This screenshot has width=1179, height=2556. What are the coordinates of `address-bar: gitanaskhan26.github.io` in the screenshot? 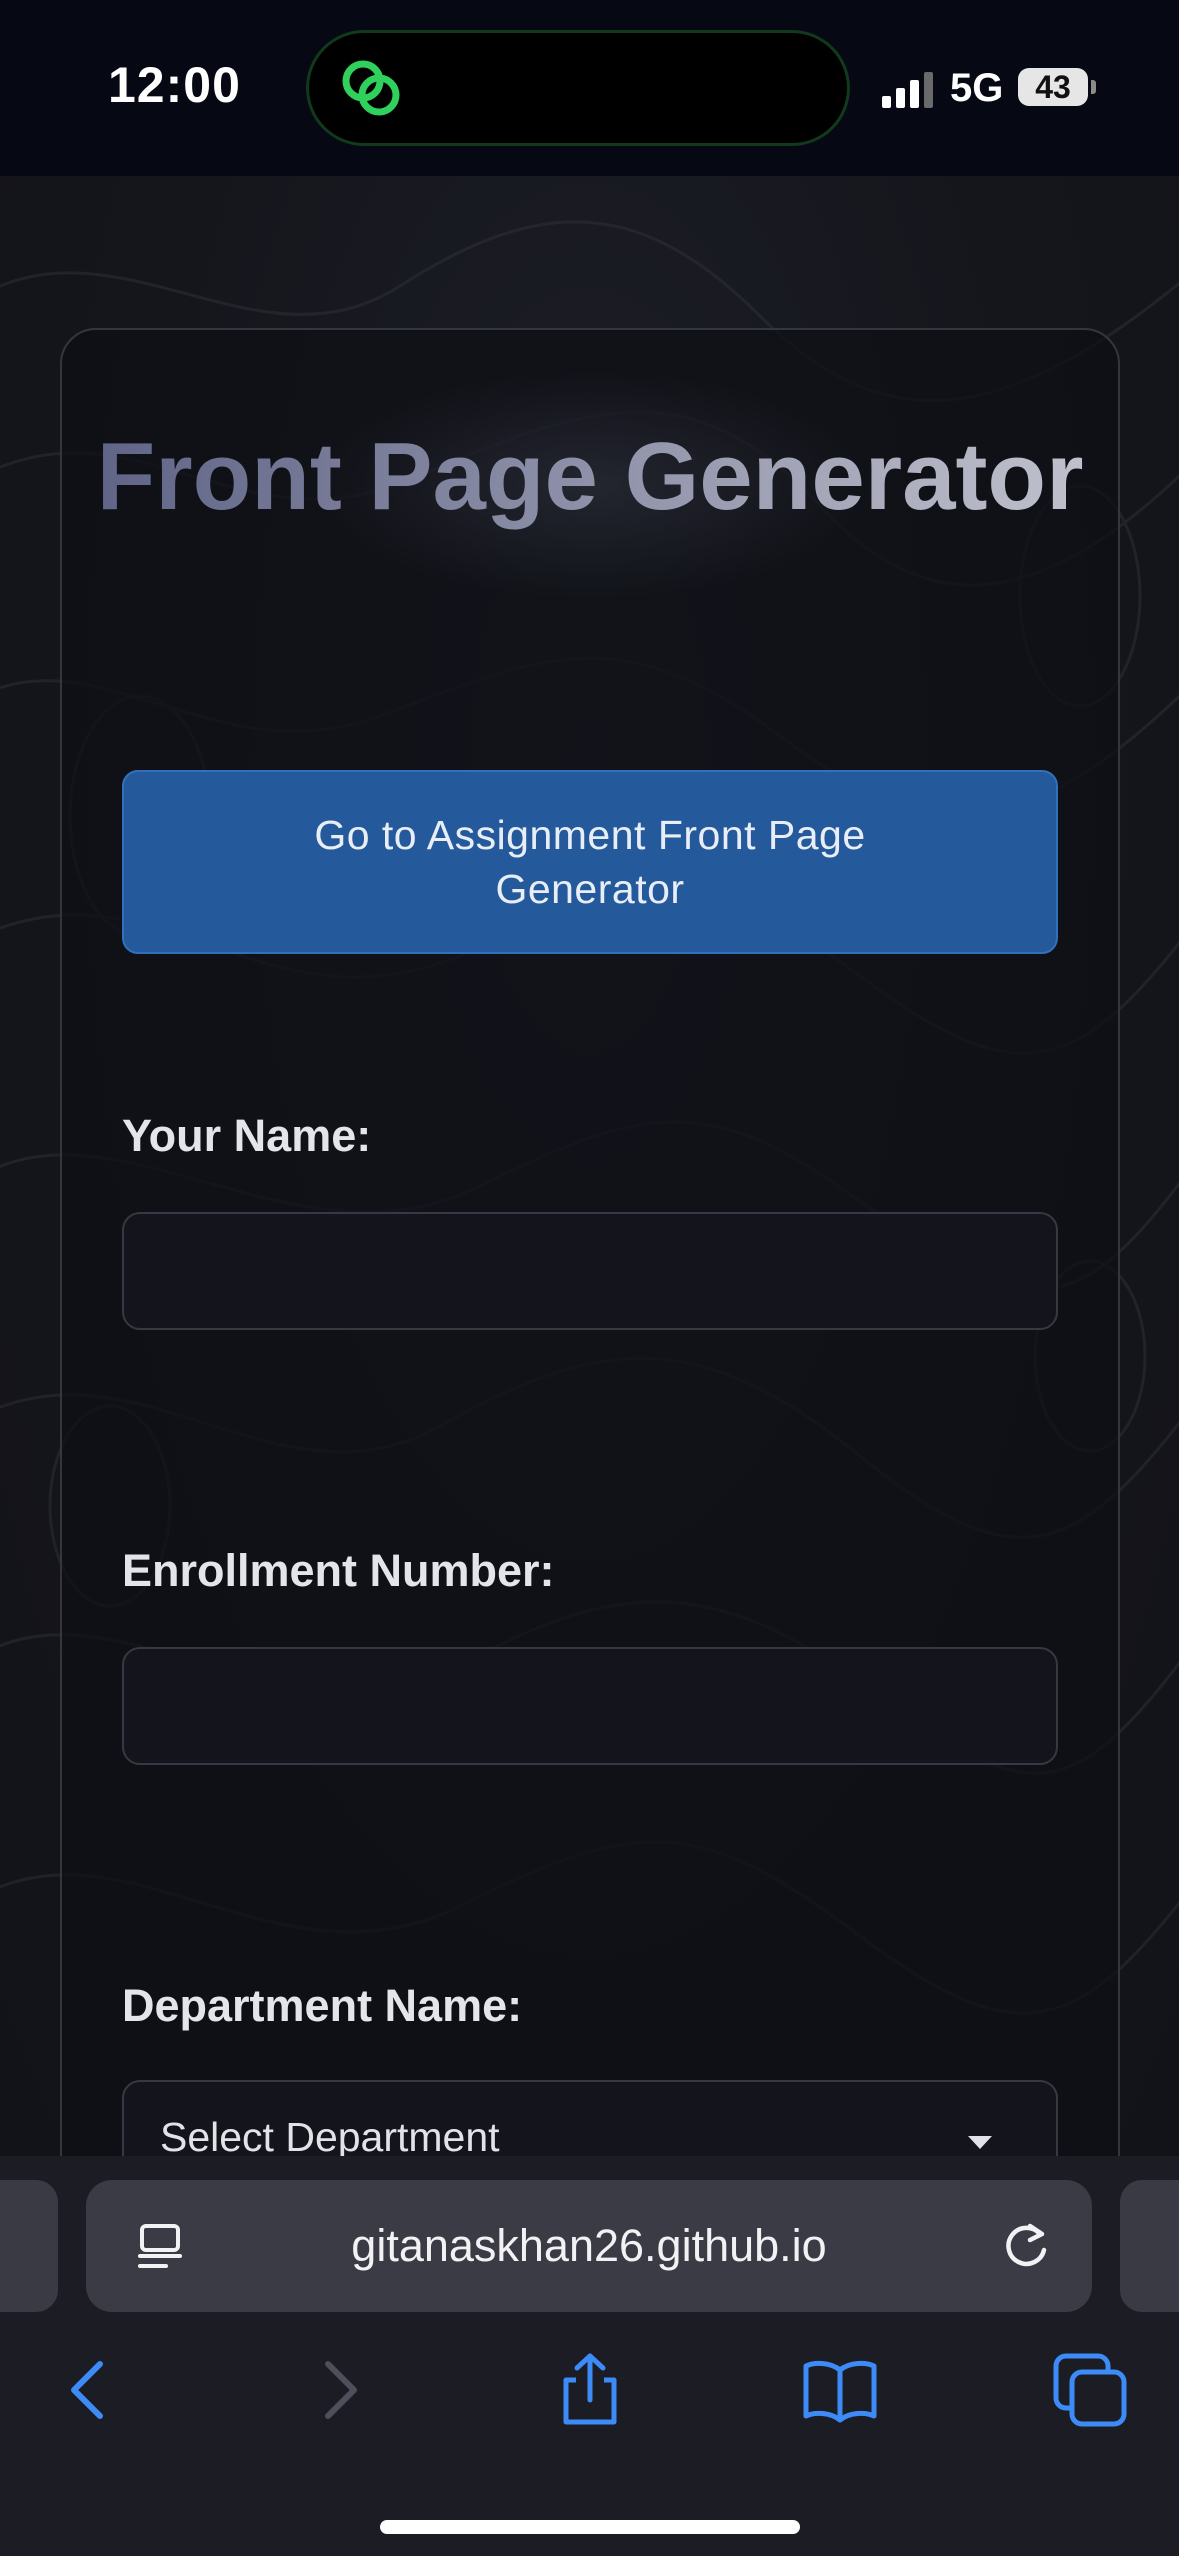 It's located at (589, 2246).